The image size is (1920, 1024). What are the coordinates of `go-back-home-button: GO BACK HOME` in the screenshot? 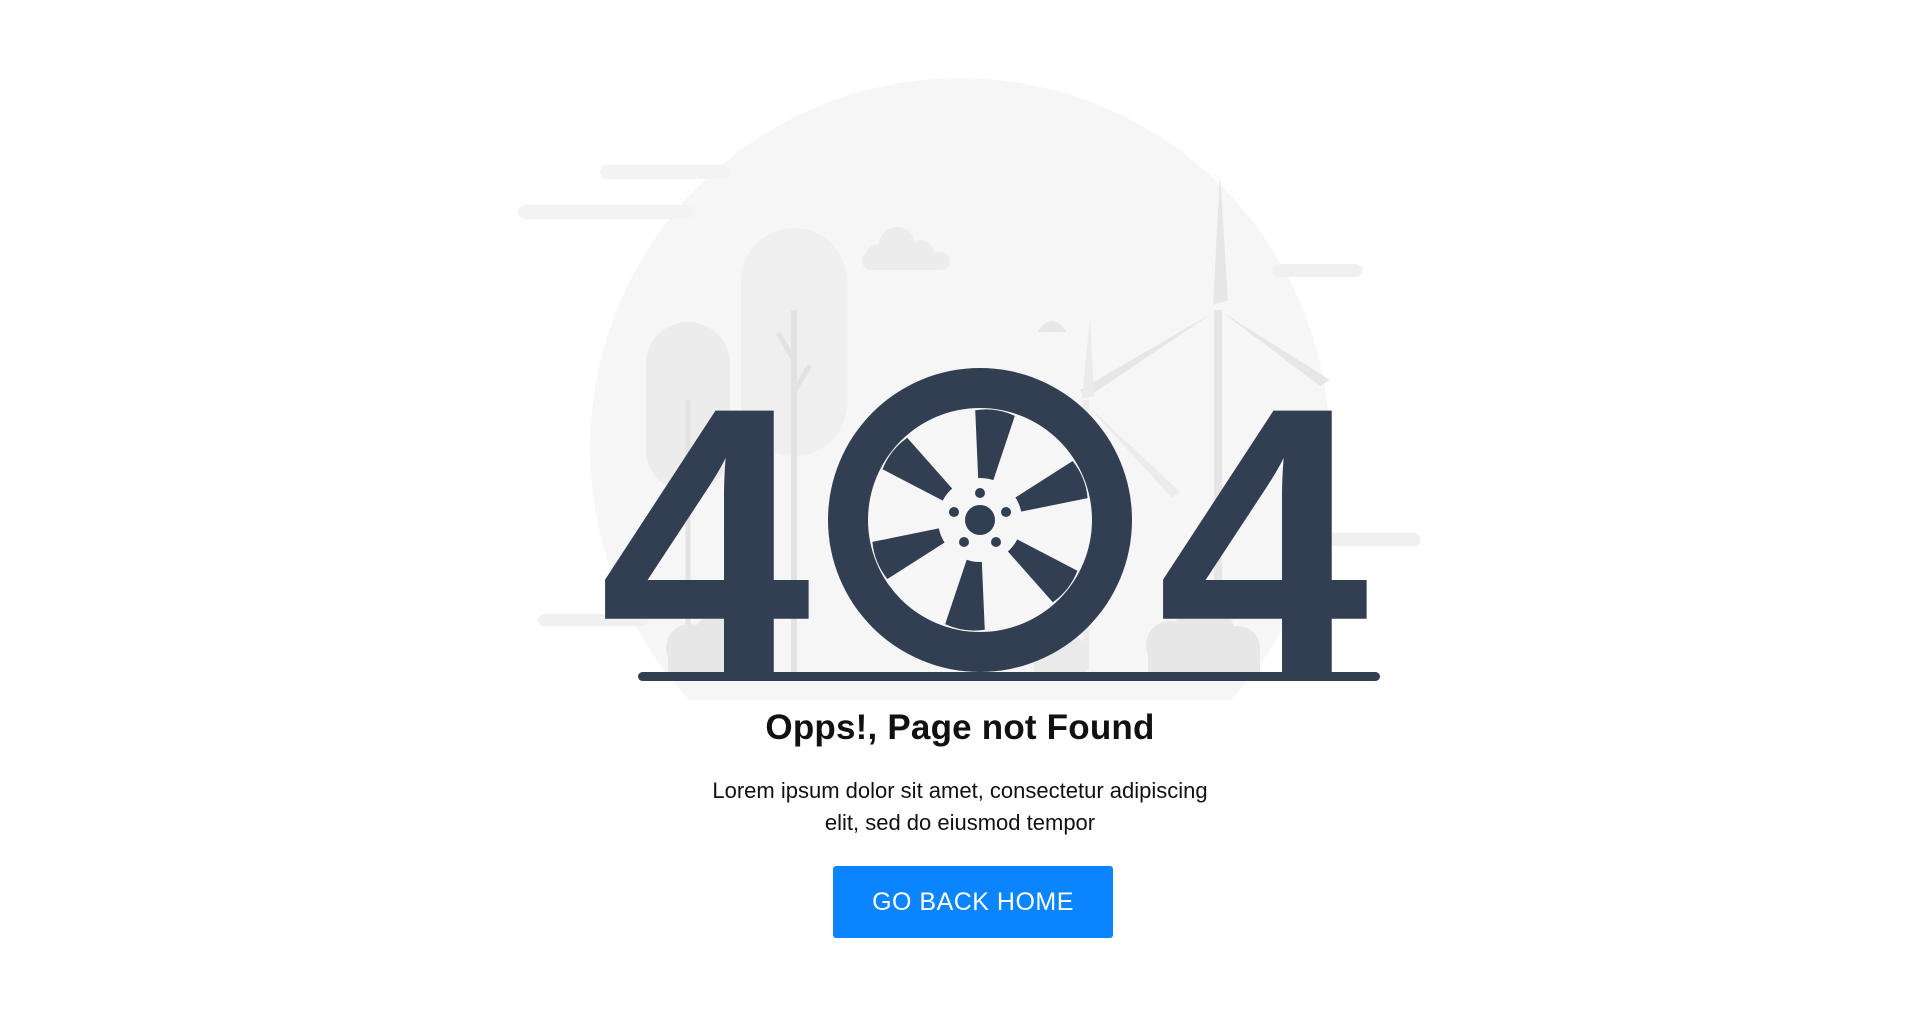 It's located at (973, 902).